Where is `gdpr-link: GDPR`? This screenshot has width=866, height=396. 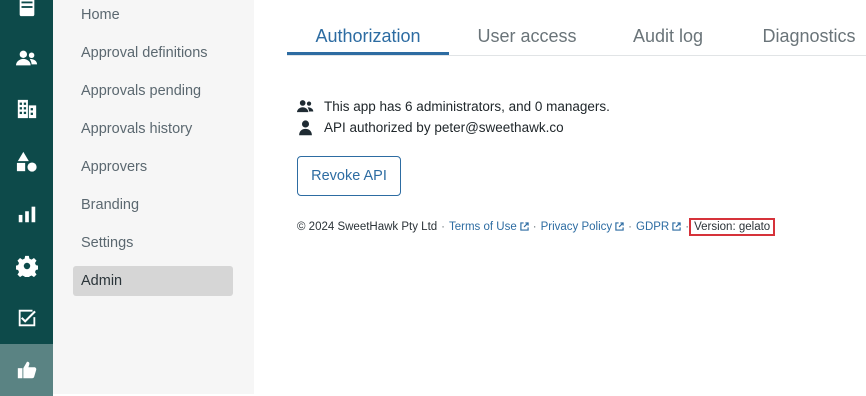
gdpr-link: GDPR is located at coordinates (658, 227).